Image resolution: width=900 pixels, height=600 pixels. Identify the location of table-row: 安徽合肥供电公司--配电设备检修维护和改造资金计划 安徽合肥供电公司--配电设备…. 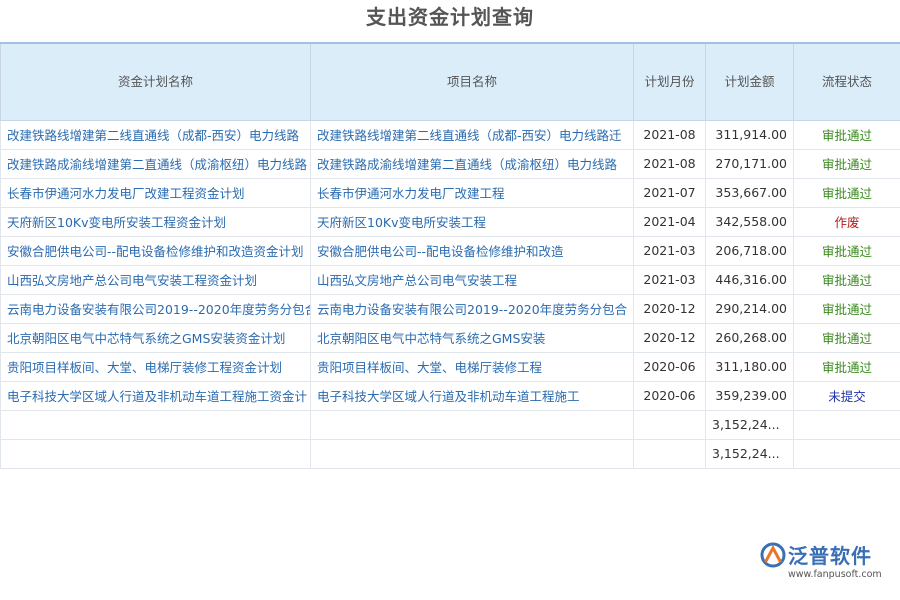
(450, 250).